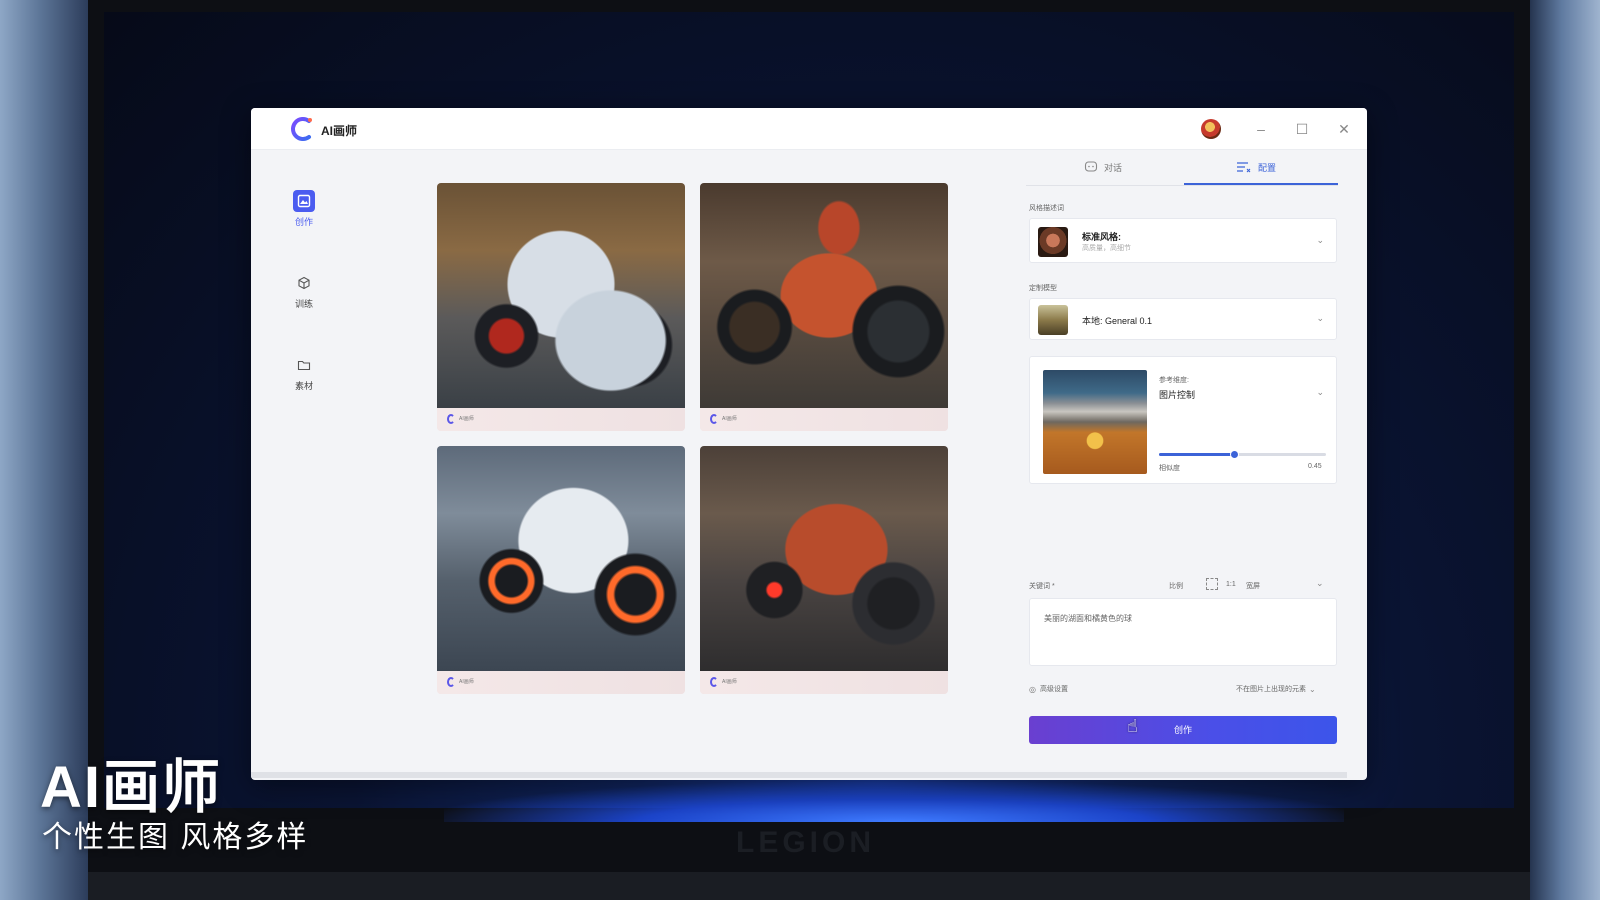 The height and width of the screenshot is (900, 1600). I want to click on advanced-settings-label: 高级设置, so click(1053, 689).